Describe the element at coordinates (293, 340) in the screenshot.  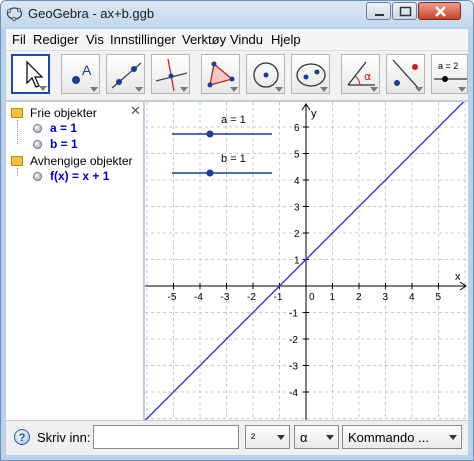
I see `y-tick-label: -2` at that location.